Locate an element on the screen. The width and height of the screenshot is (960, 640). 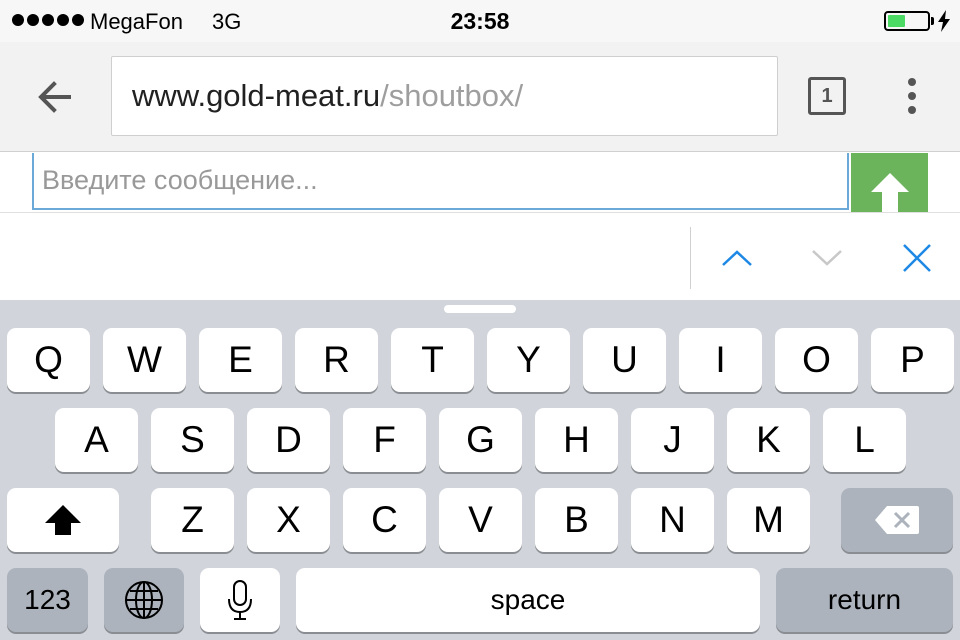
tabs-button: 1 is located at coordinates (827, 96).